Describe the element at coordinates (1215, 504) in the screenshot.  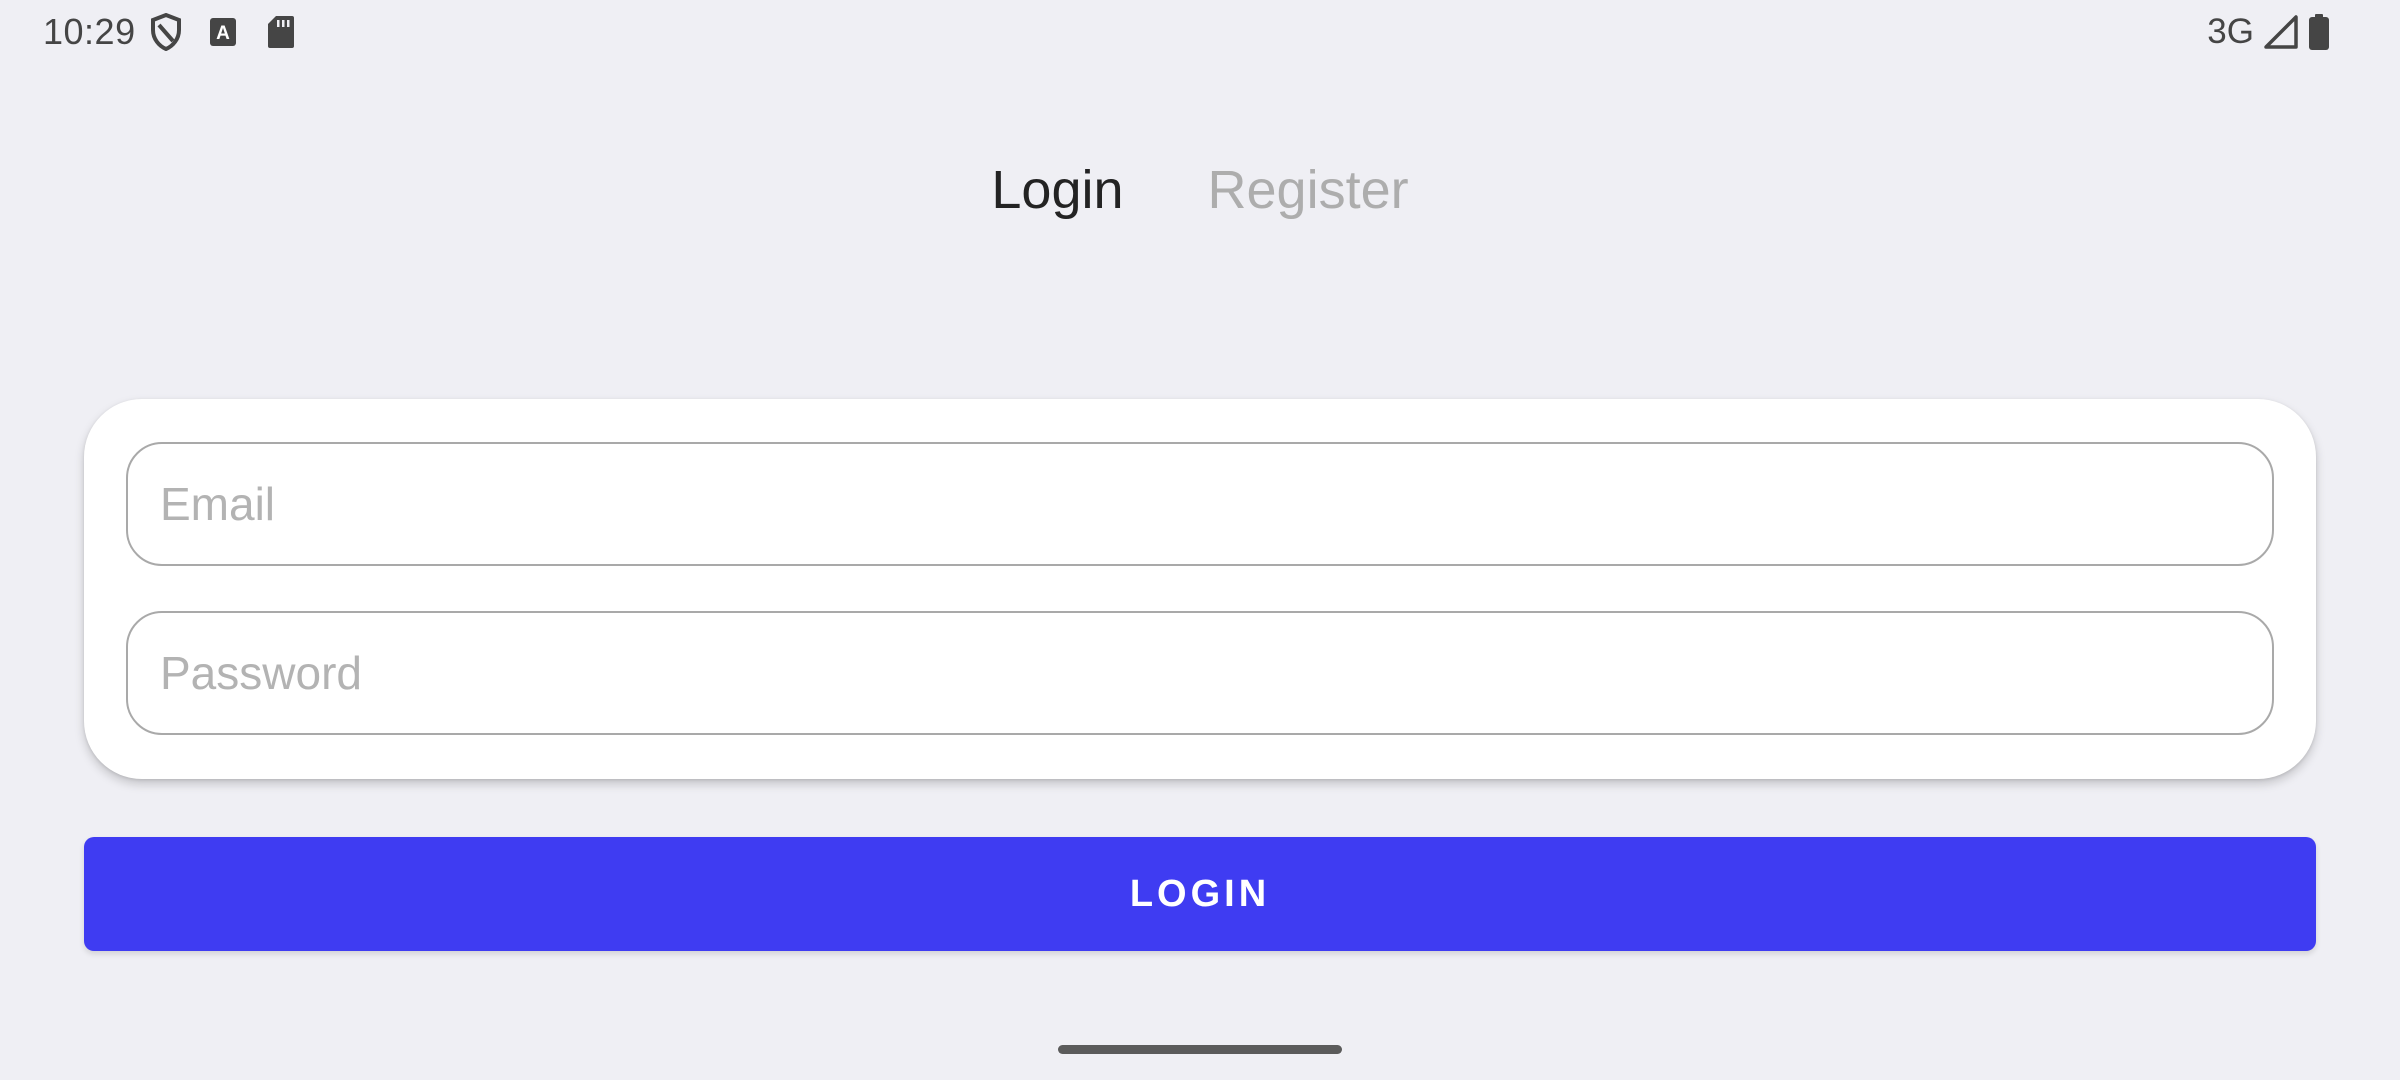
I see `email-field` at that location.